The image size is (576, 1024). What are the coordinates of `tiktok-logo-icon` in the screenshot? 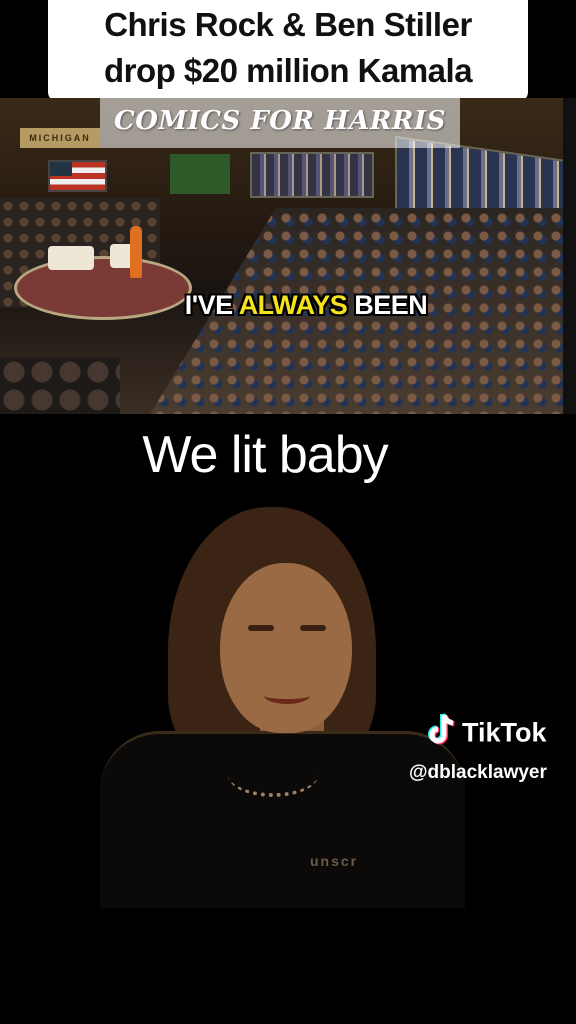 It's located at (442, 730).